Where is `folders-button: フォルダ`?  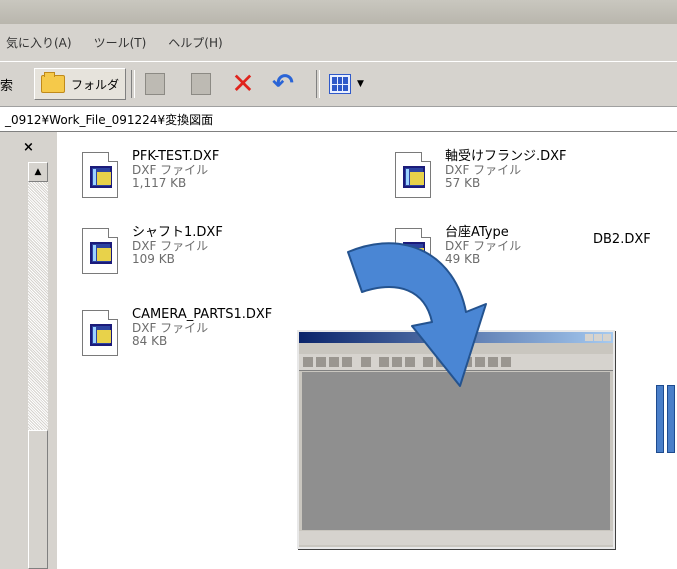
folders-button: フォルダ is located at coordinates (80, 84).